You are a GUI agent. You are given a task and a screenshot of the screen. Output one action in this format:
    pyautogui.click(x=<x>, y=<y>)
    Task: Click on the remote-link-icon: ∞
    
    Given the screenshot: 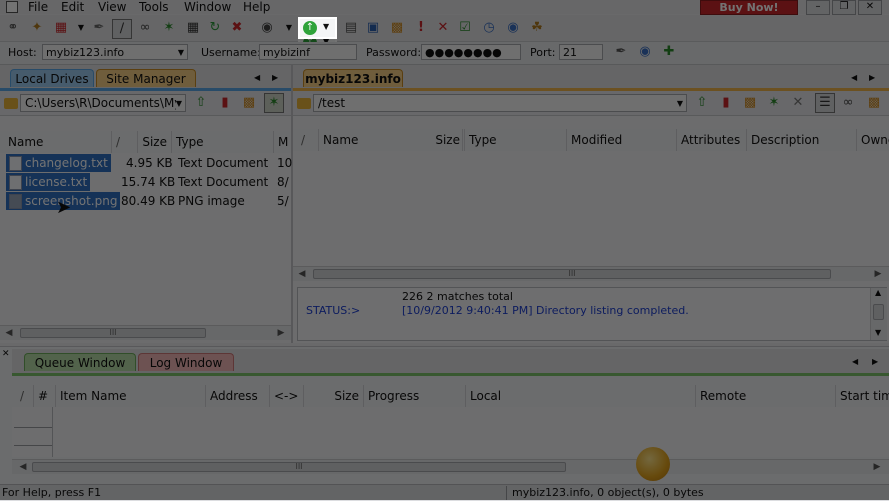 What is the action you would take?
    pyautogui.click(x=848, y=103)
    